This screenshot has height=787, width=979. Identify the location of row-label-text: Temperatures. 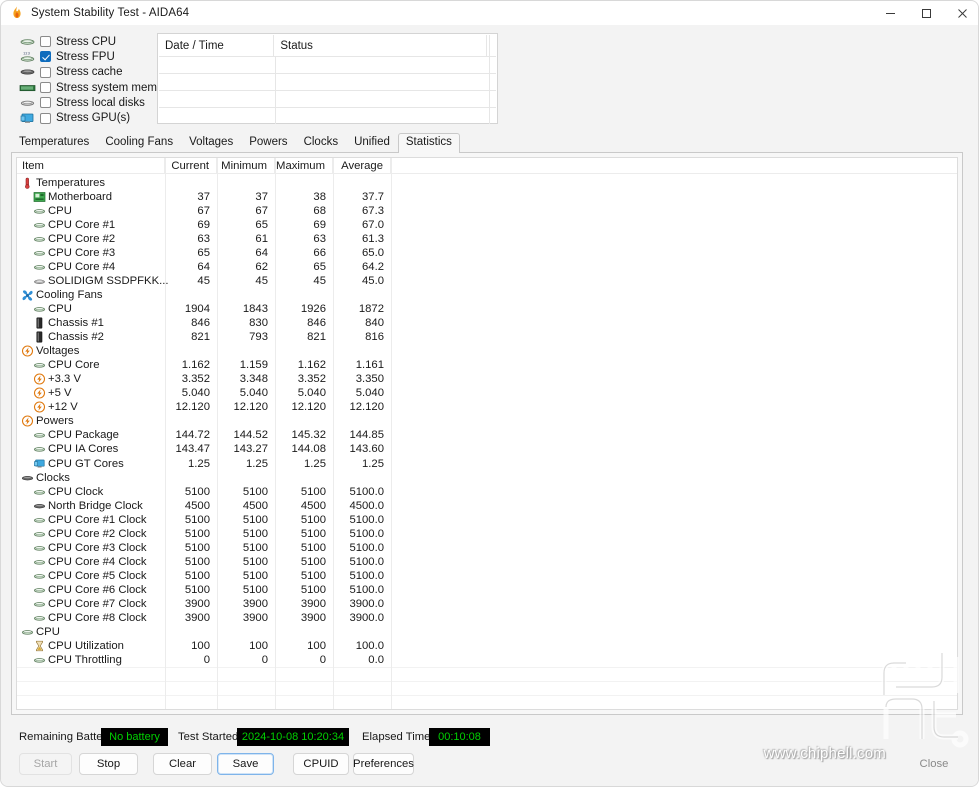
(71, 182).